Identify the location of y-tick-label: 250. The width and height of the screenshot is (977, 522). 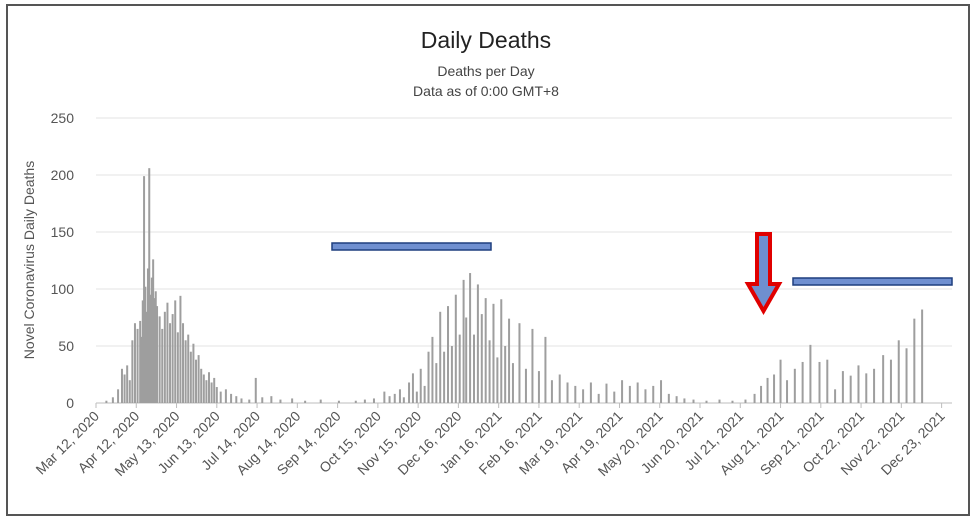
(63, 118).